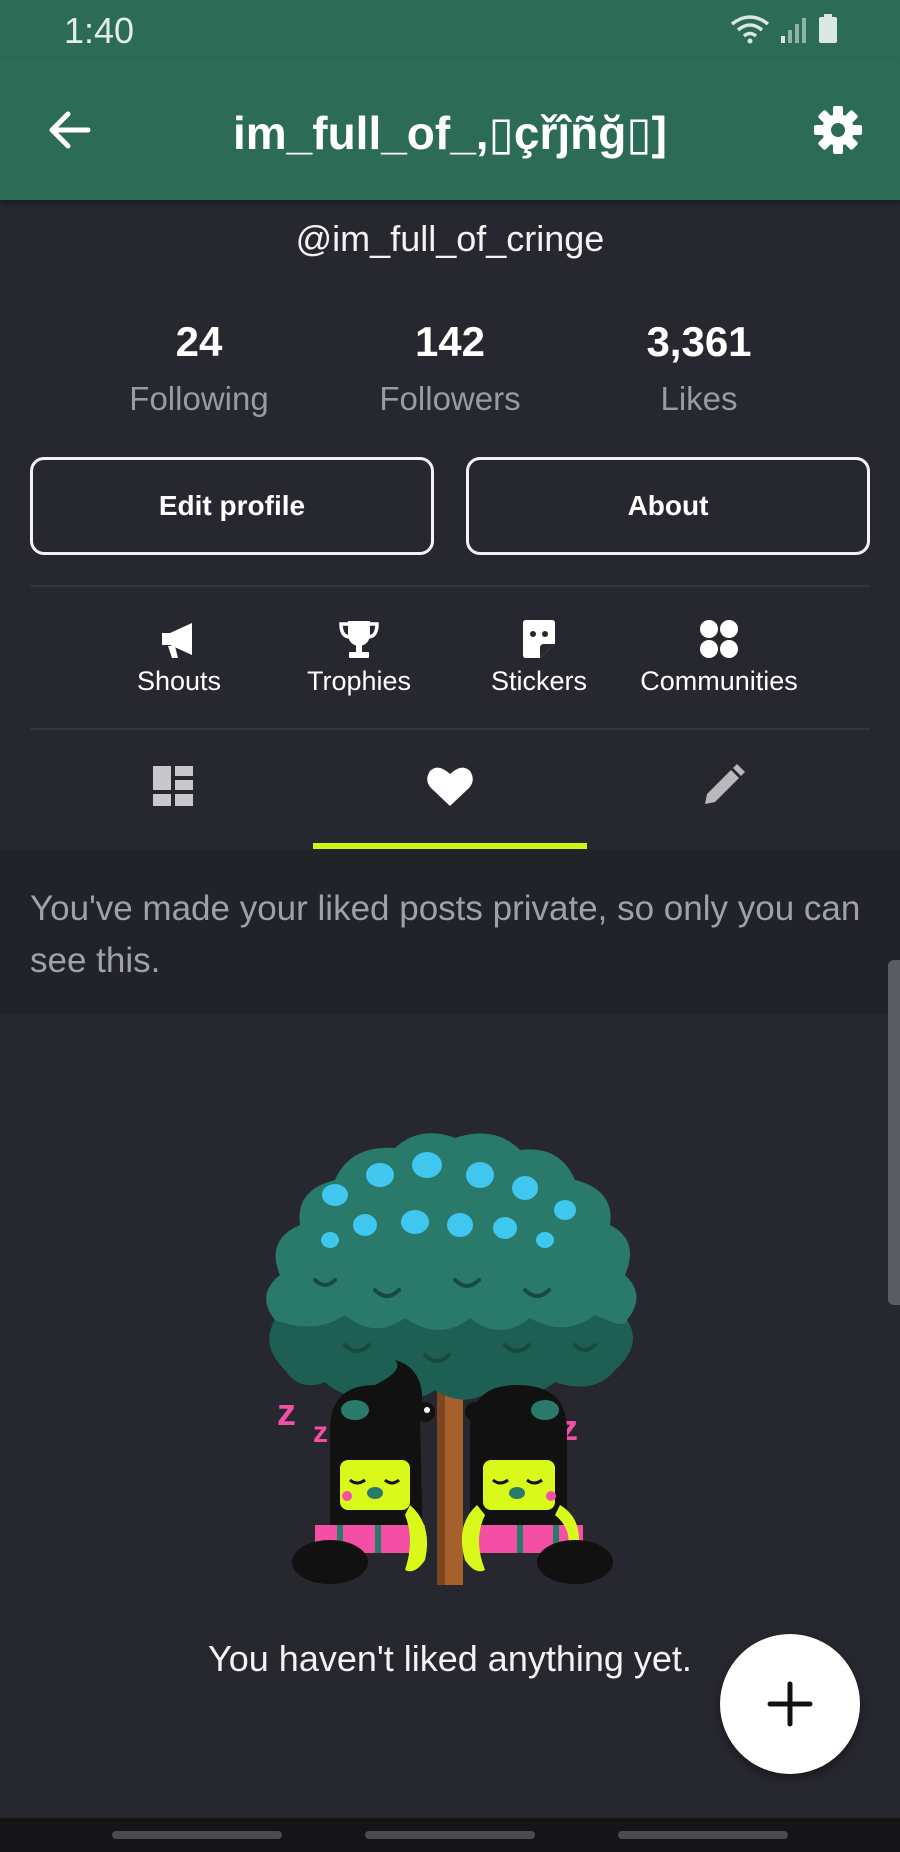 The height and width of the screenshot is (1852, 900). I want to click on tab-posts, so click(177, 786).